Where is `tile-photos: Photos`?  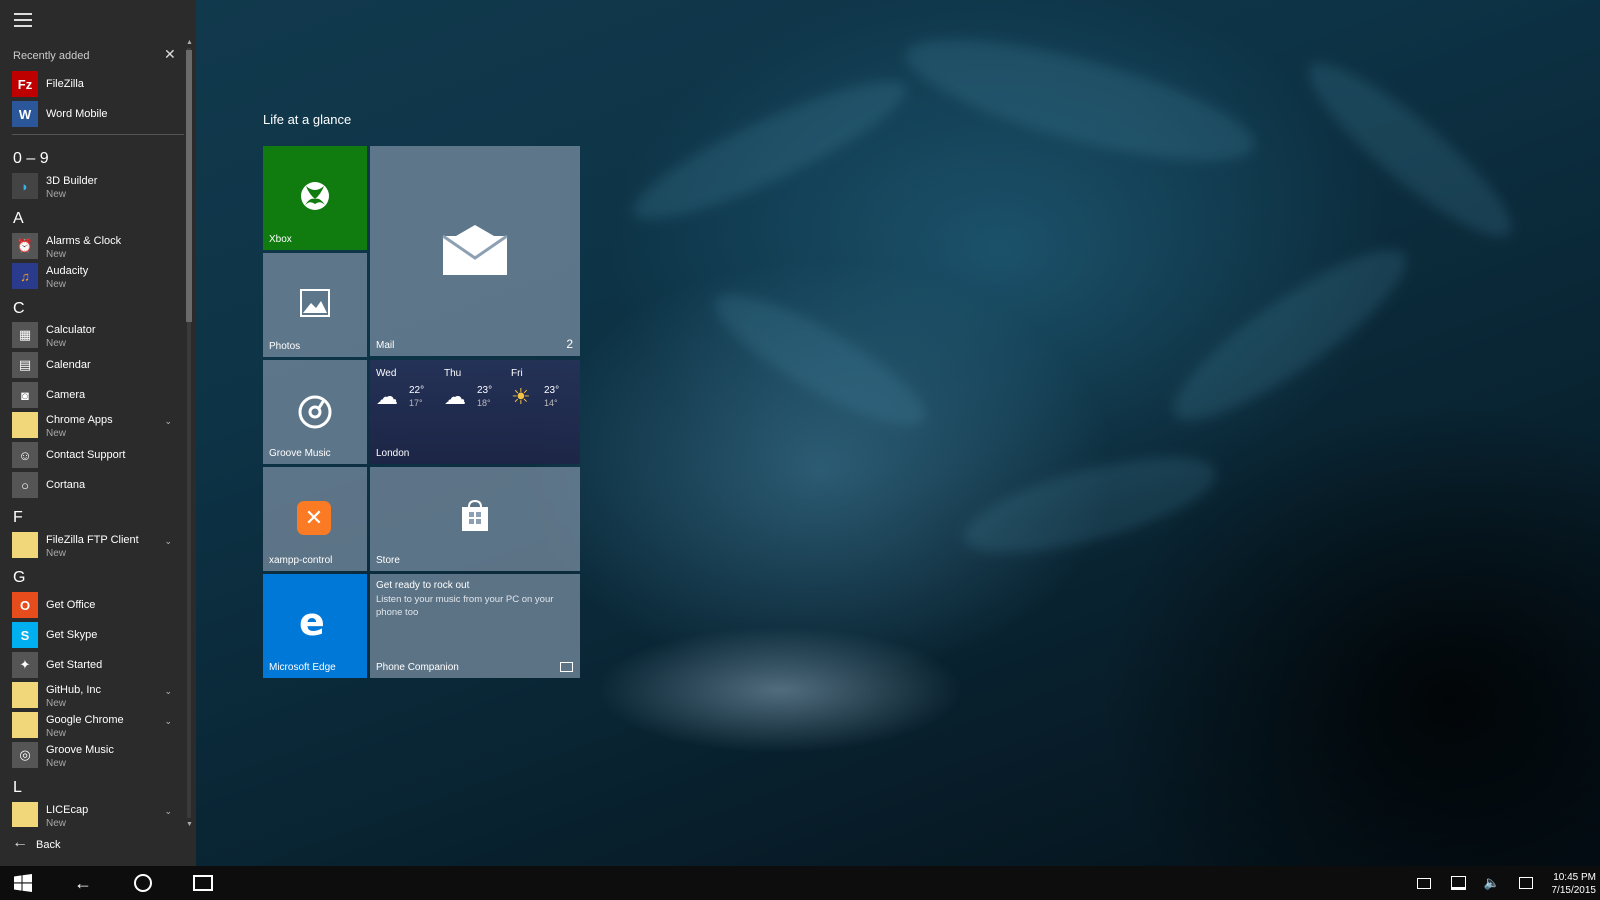
tile-photos: Photos is located at coordinates (315, 305).